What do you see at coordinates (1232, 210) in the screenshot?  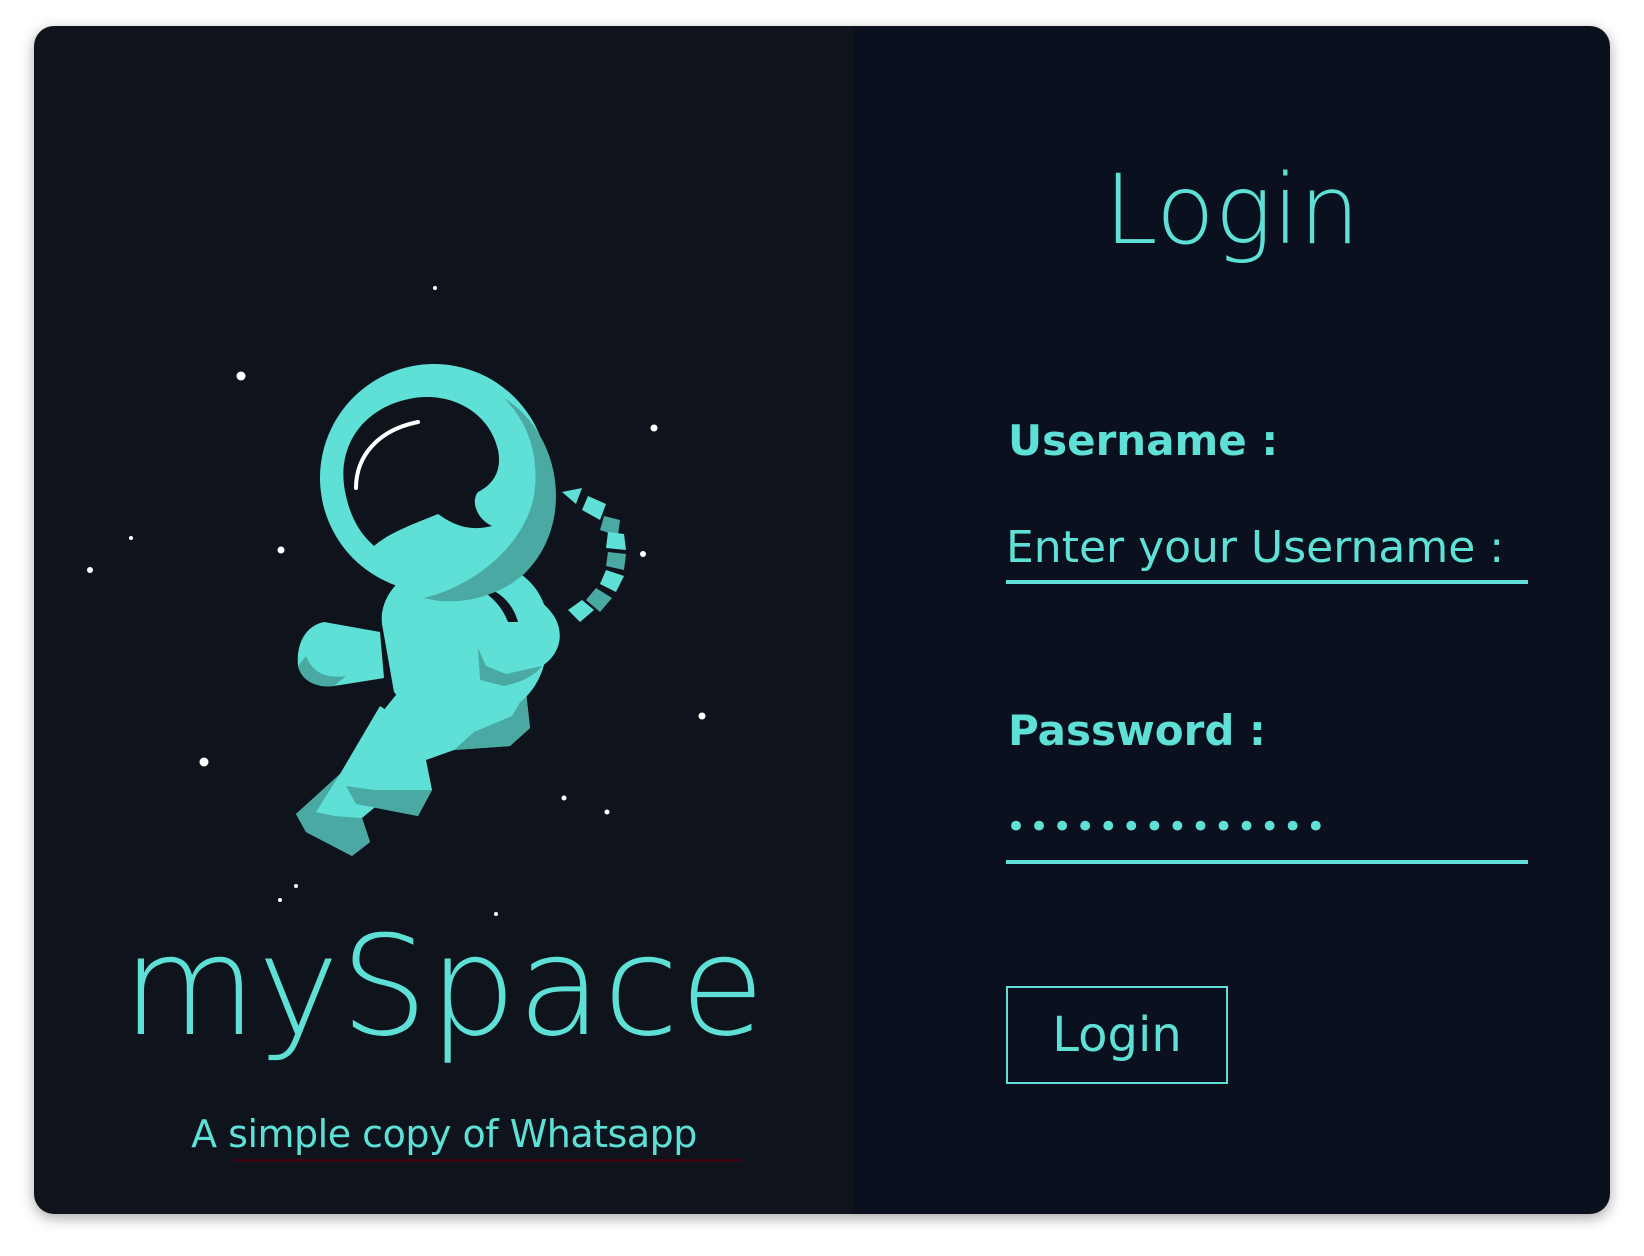 I see `login-title: Login` at bounding box center [1232, 210].